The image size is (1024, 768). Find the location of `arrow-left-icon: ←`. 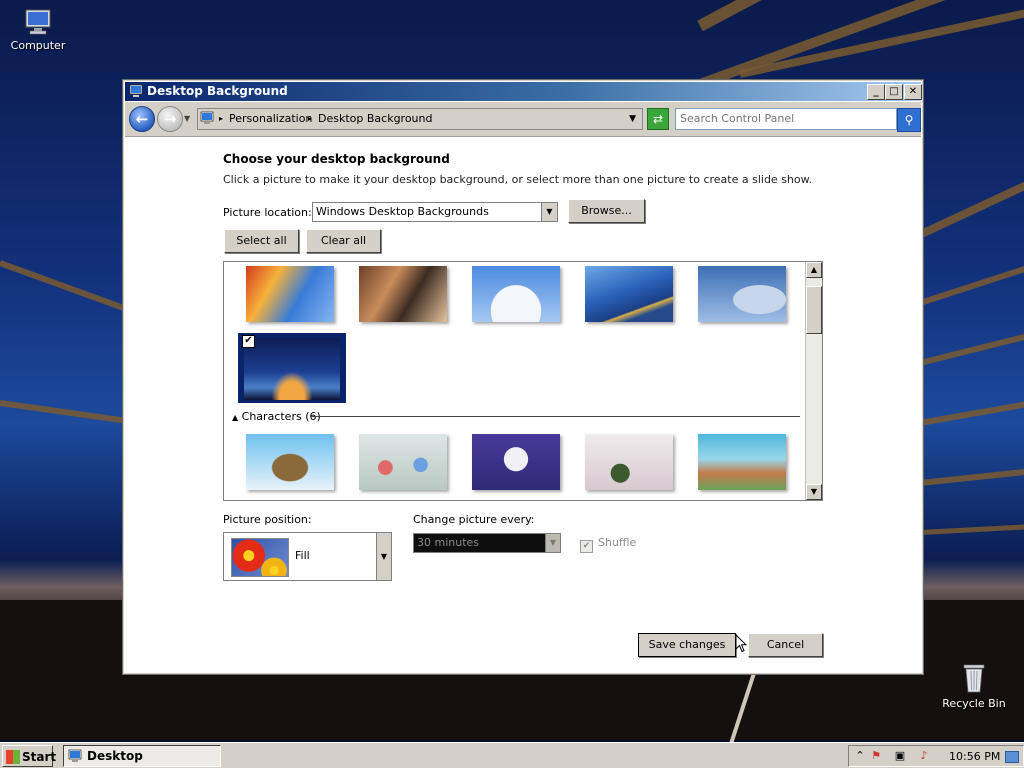

arrow-left-icon: ← is located at coordinates (142, 119).